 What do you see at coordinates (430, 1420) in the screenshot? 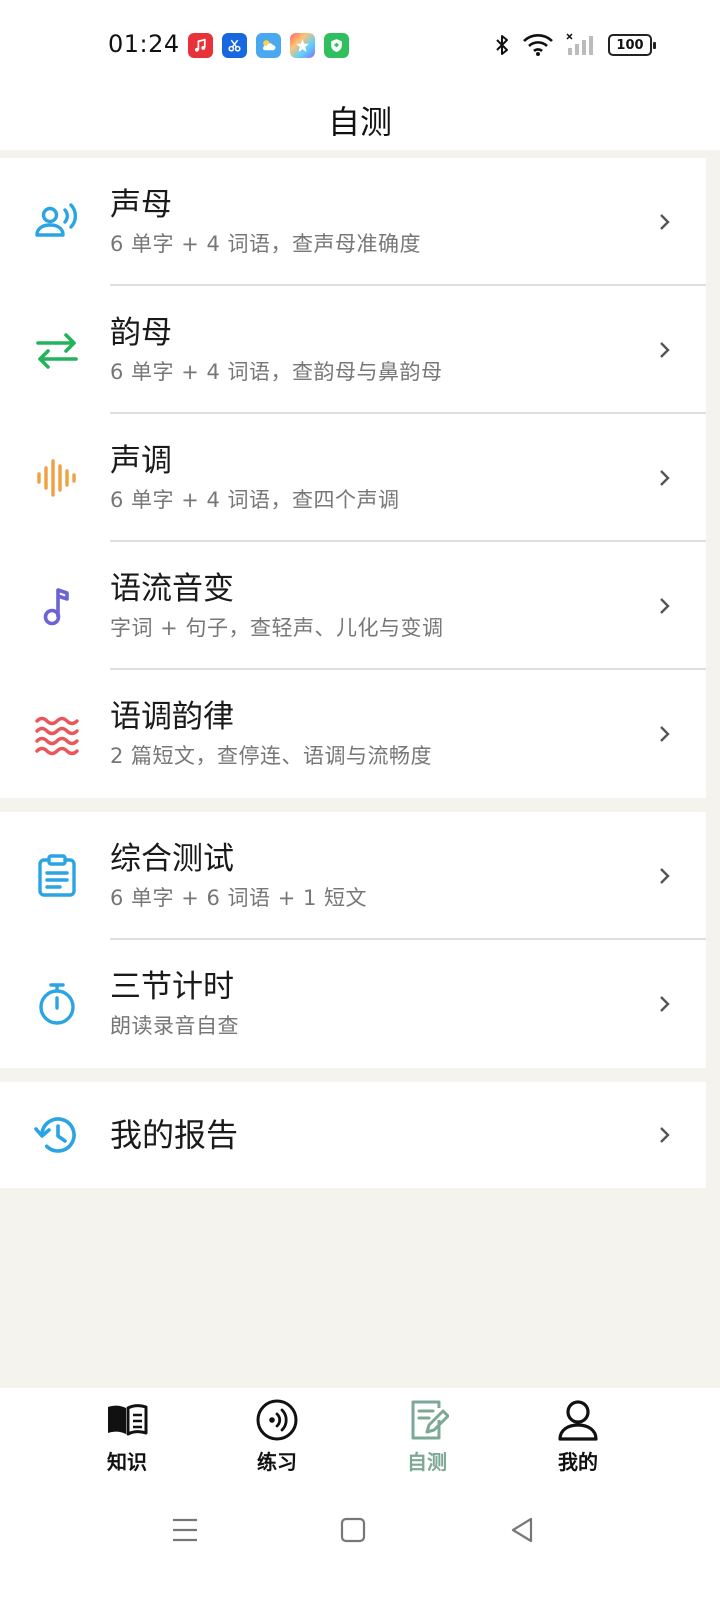
I see `edit-doc-icon` at bounding box center [430, 1420].